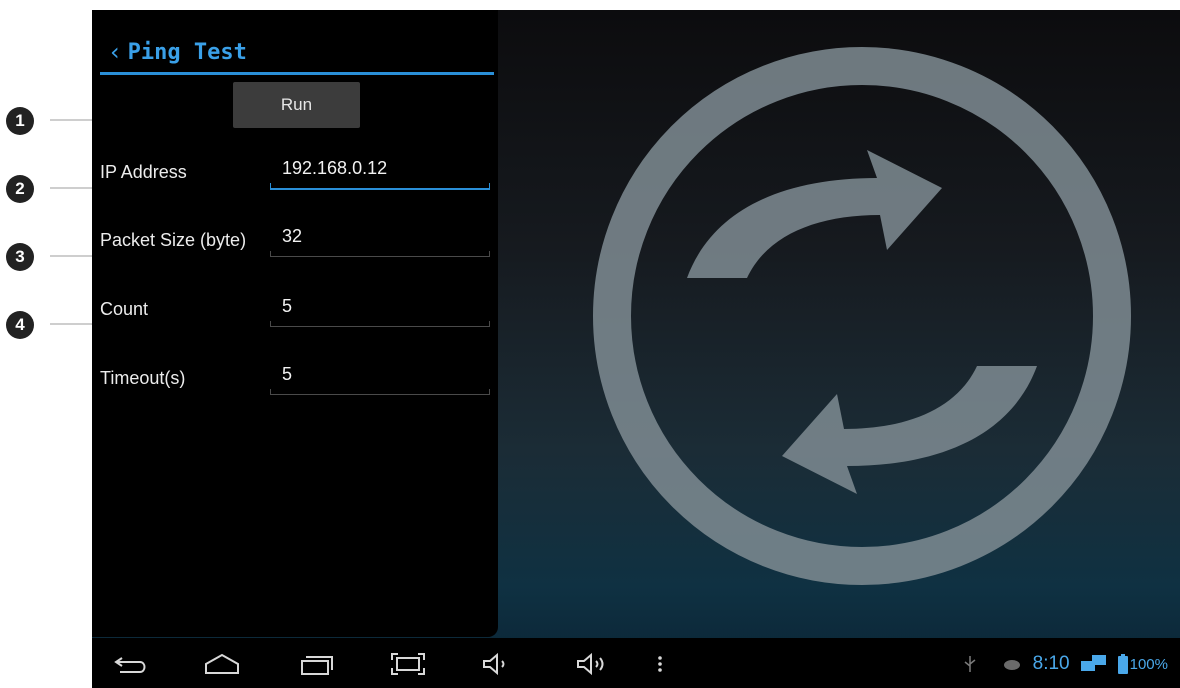 The height and width of the screenshot is (688, 1180). Describe the element at coordinates (124, 309) in the screenshot. I see `count-label: Count` at that location.